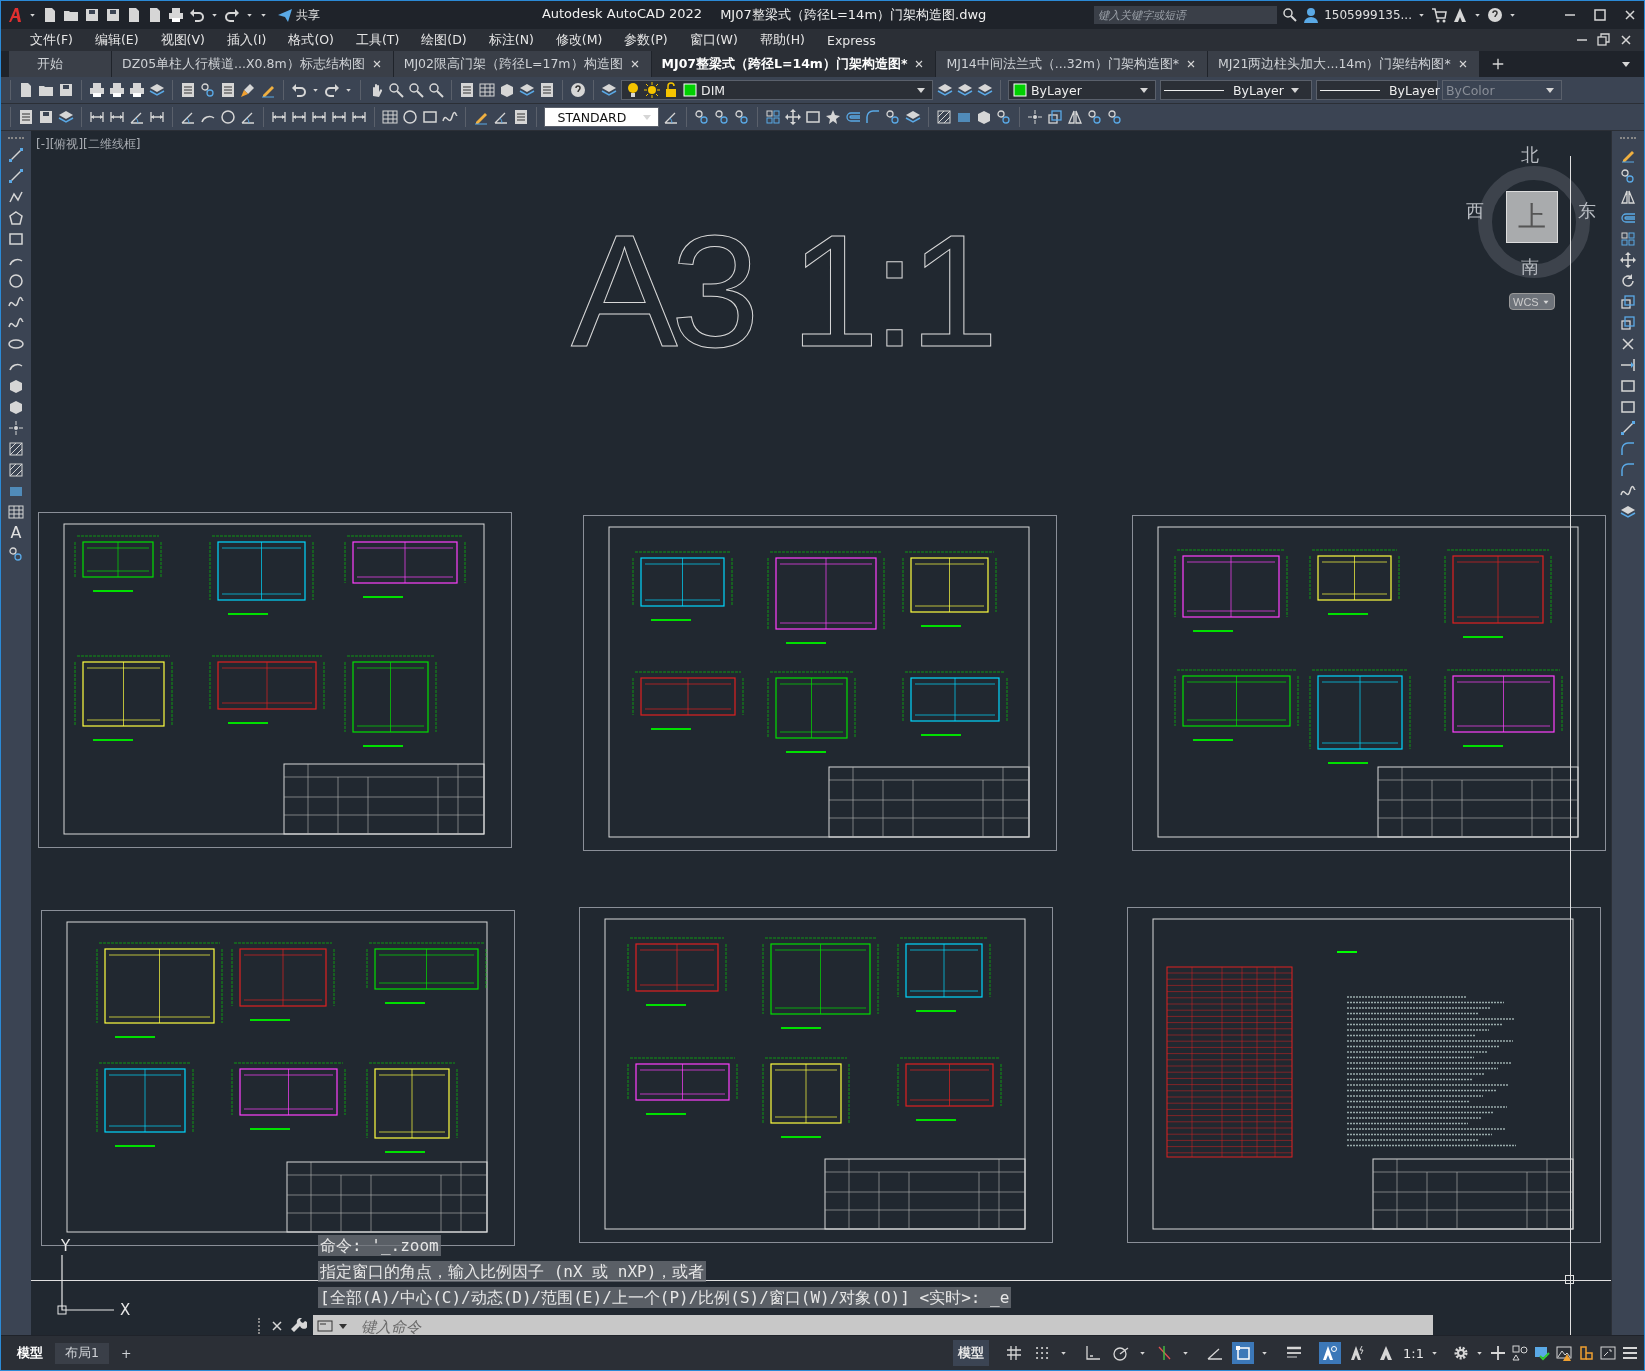 The width and height of the screenshot is (1645, 1371). Describe the element at coordinates (1628, 239) in the screenshot. I see `array-icon` at that location.